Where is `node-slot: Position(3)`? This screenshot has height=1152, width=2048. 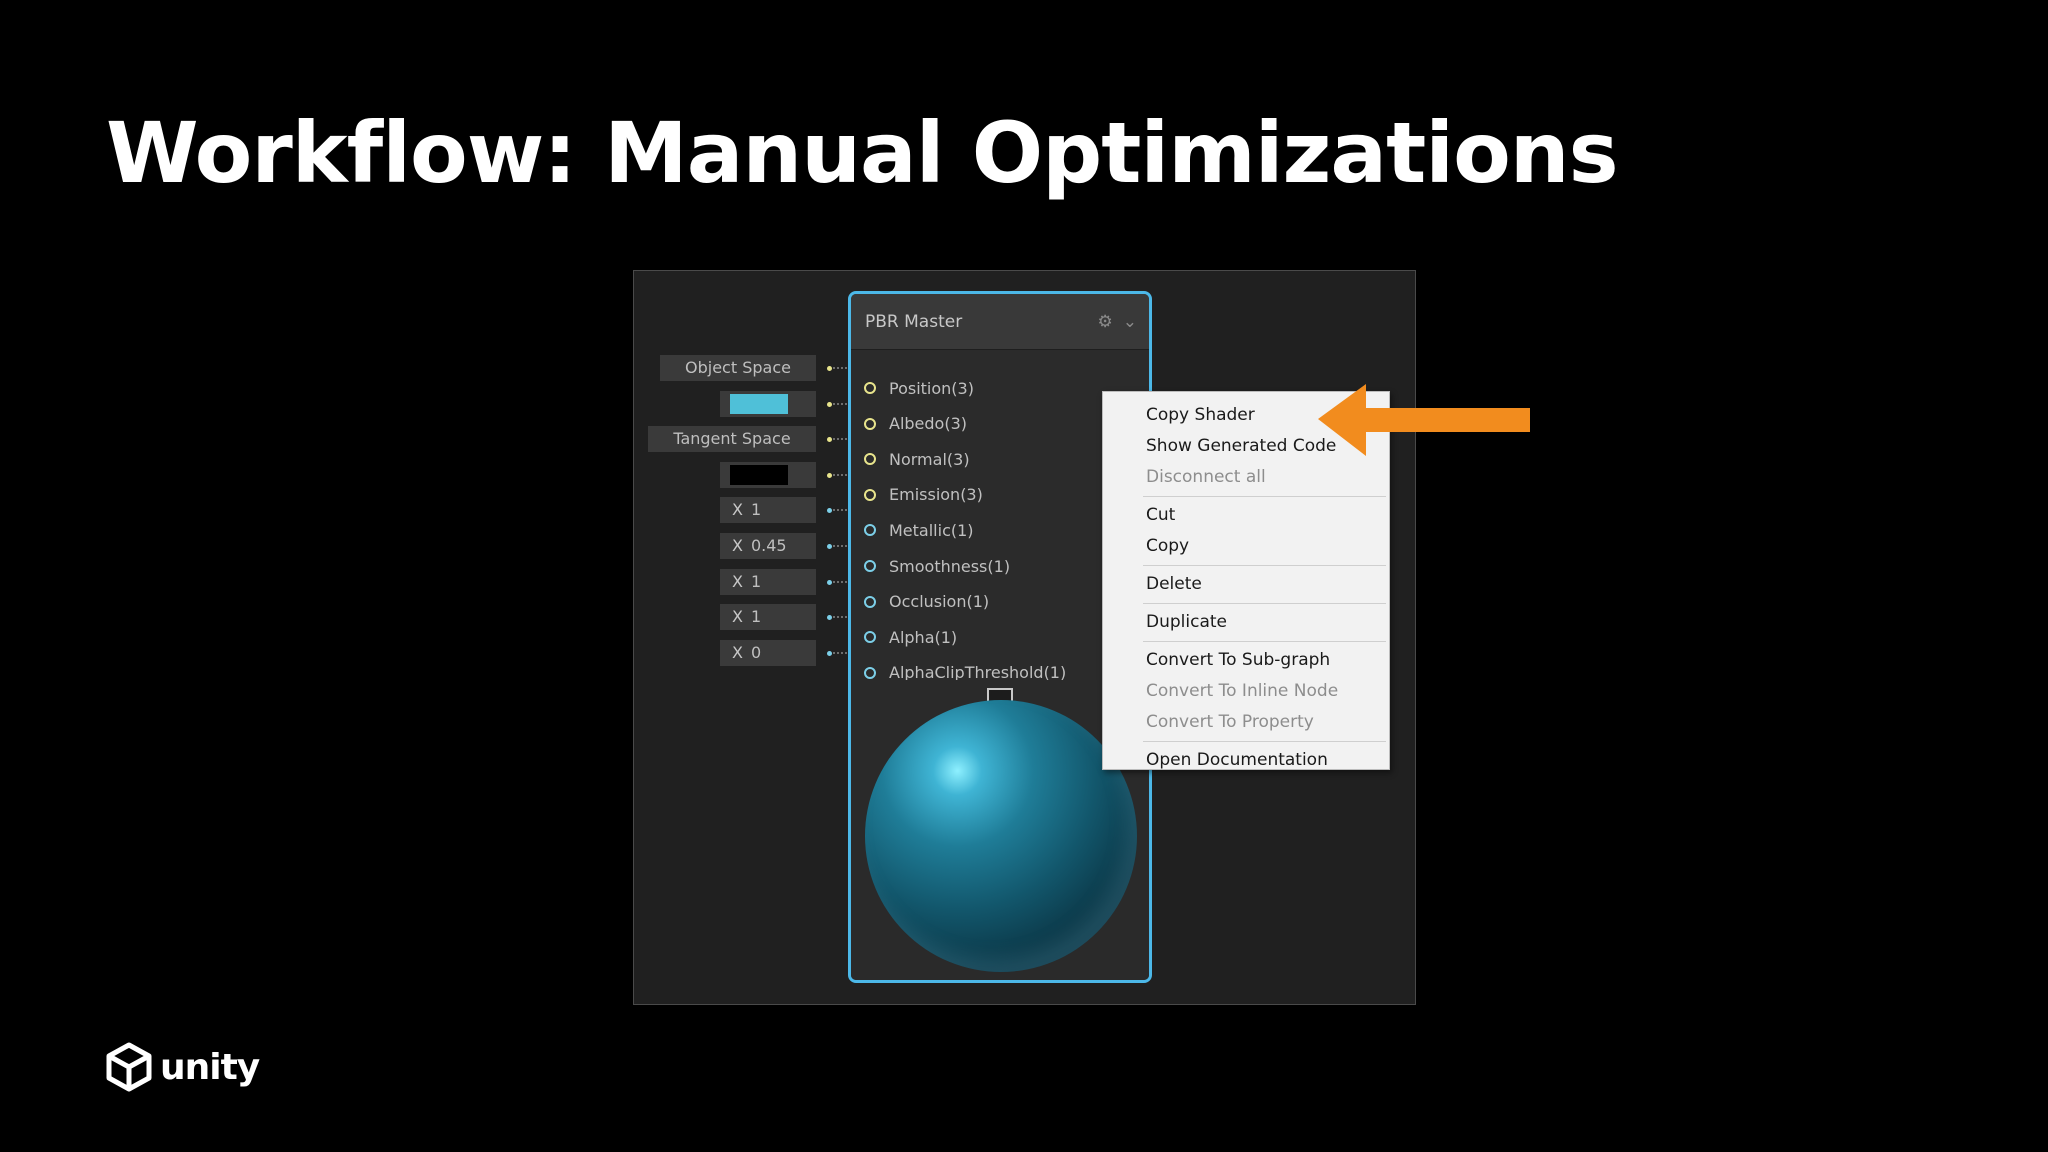 node-slot: Position(3) is located at coordinates (912, 388).